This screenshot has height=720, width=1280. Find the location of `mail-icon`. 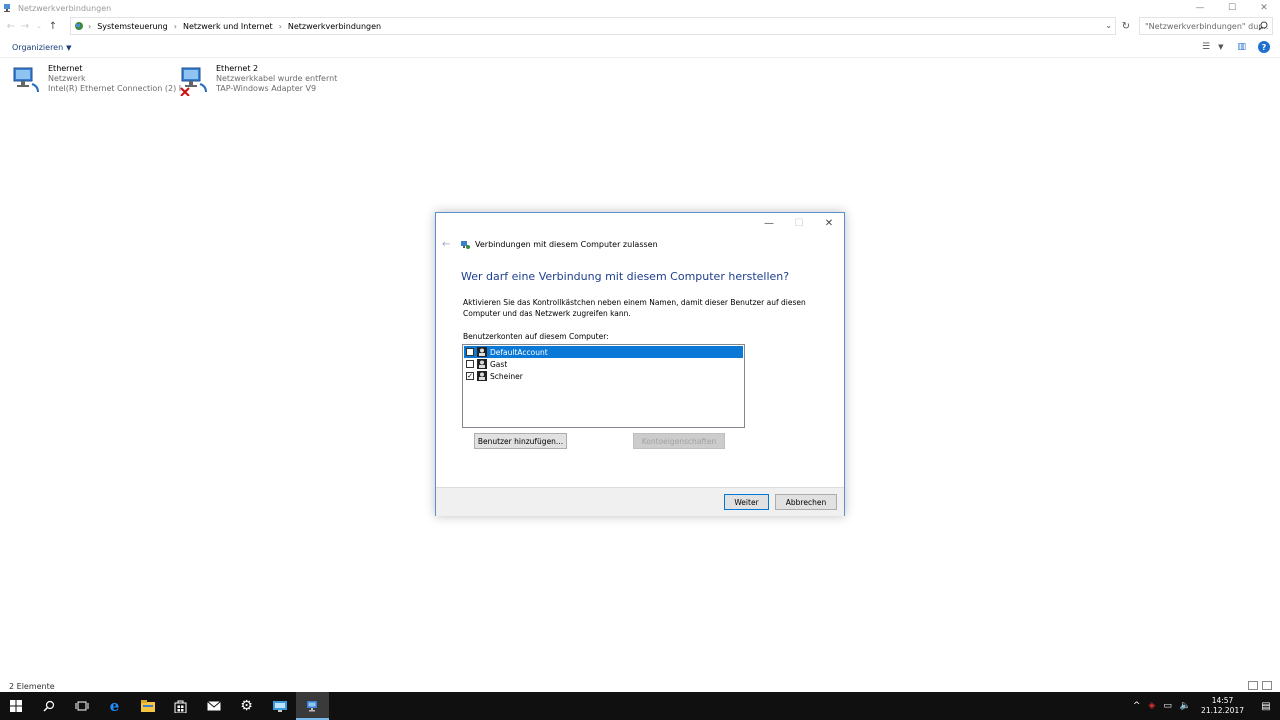

mail-icon is located at coordinates (213, 706).